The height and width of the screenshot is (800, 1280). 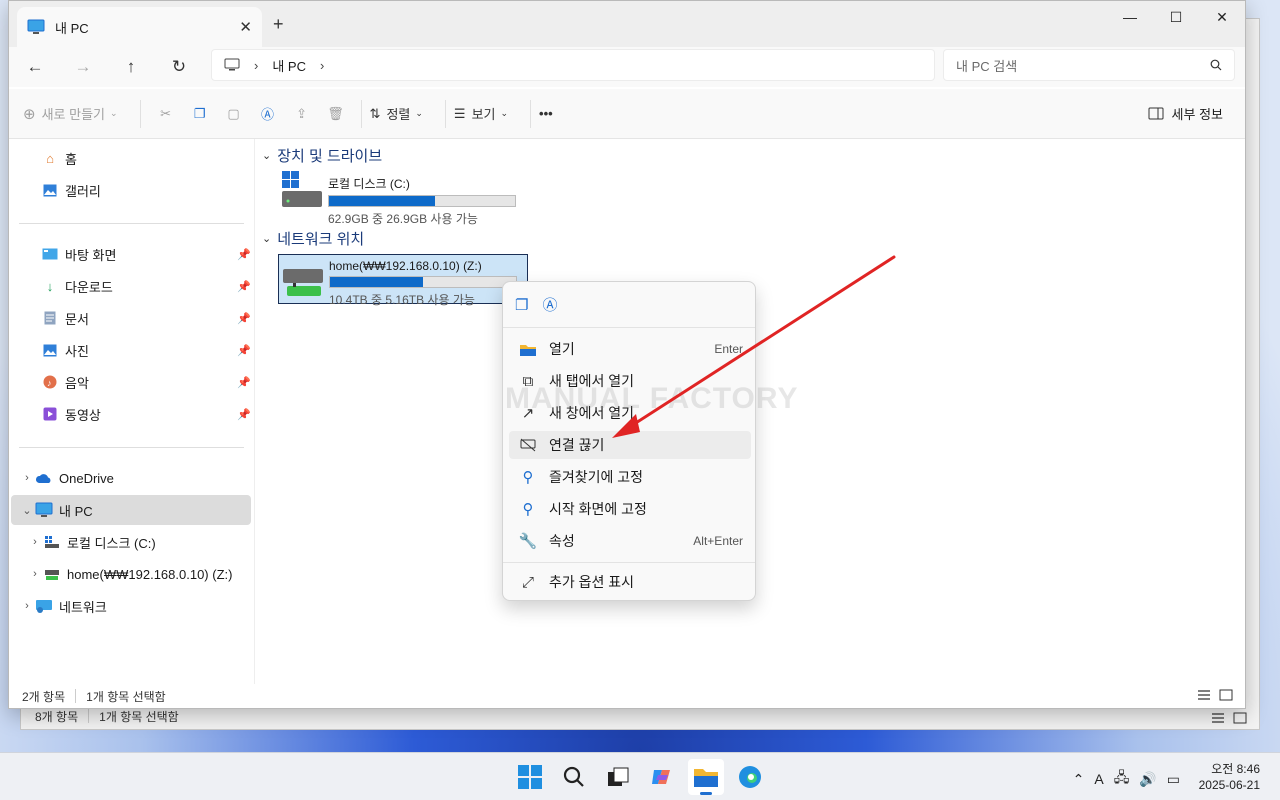 I want to click on system-tray: ⌃ A 🖧 🔊 ▭, so click(x=1126, y=779).